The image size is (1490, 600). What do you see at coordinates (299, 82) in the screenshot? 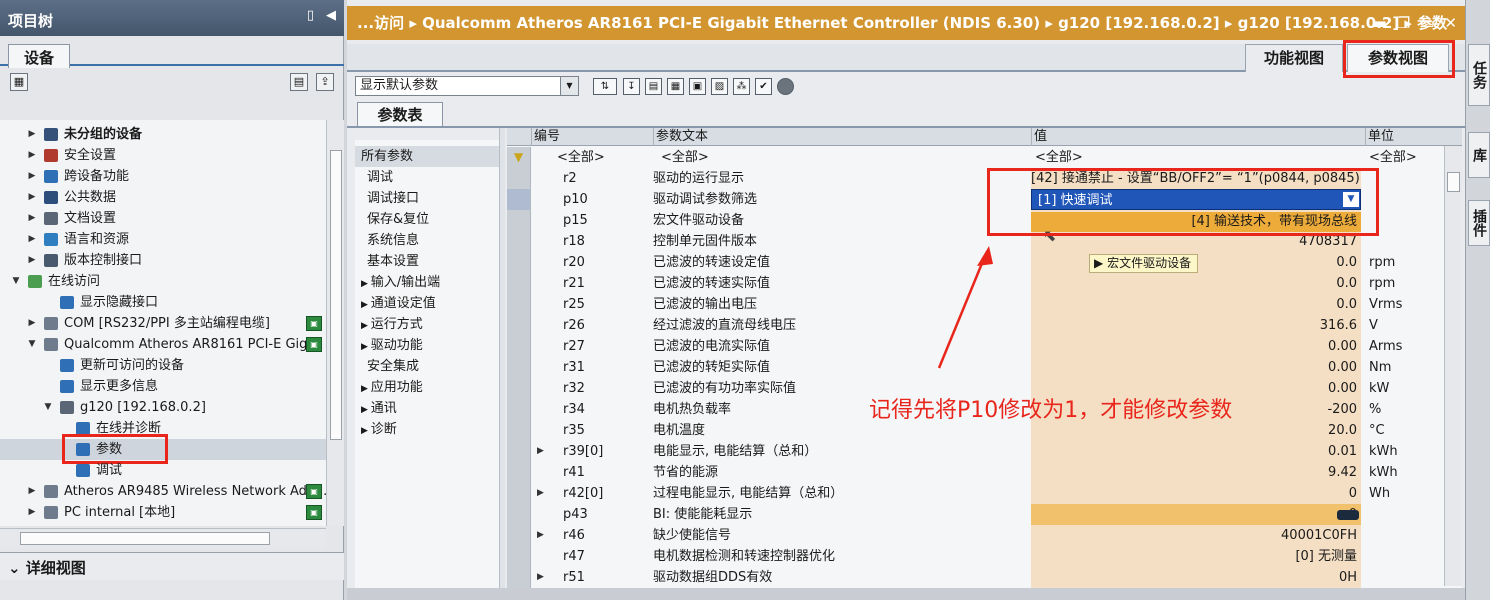
I see `table-view-icon: ▤` at bounding box center [299, 82].